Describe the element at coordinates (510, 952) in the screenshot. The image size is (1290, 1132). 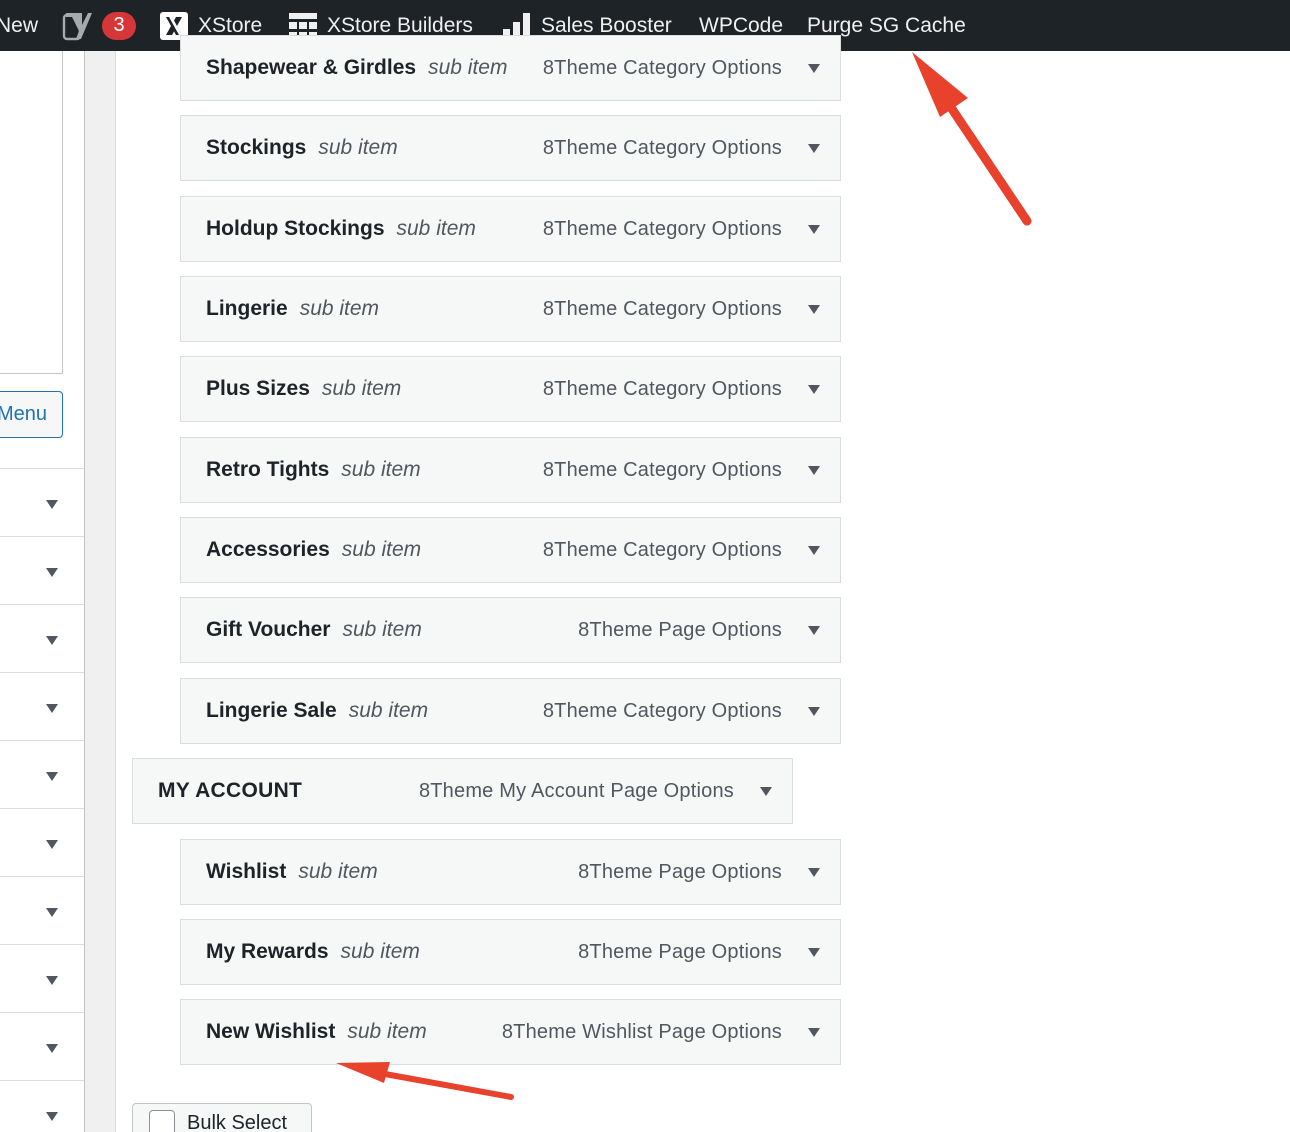
I see `menu-item: My Rewards sub item 8Theme Page Options` at that location.